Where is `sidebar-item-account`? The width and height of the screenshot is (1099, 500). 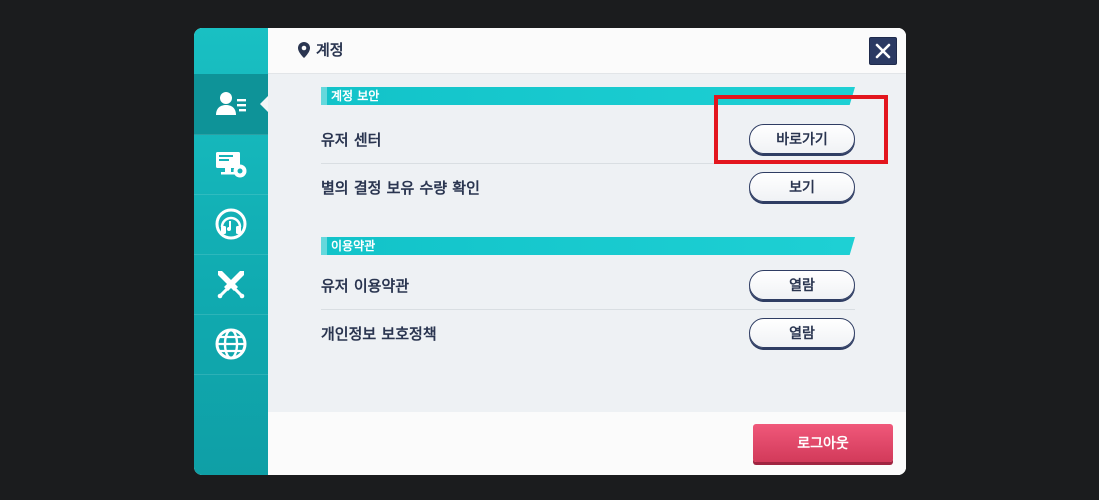 sidebar-item-account is located at coordinates (231, 104).